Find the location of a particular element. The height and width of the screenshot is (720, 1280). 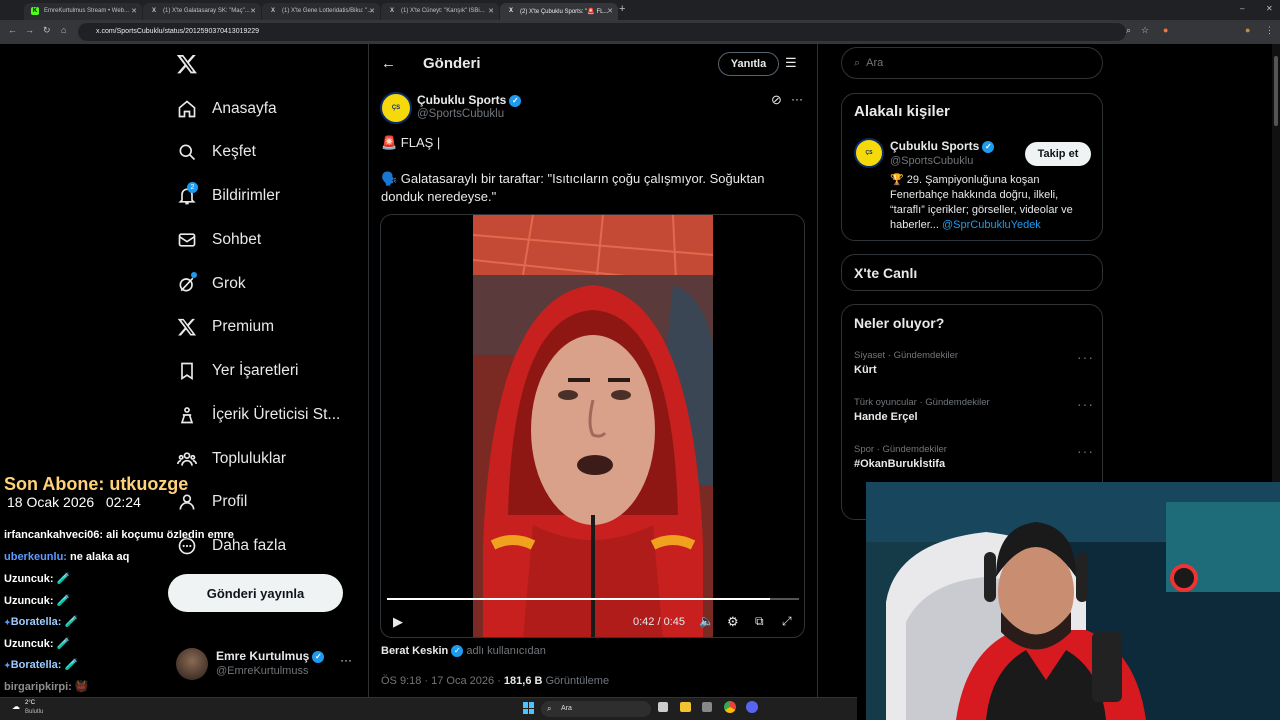

x-logo-icon is located at coordinates (187, 66).